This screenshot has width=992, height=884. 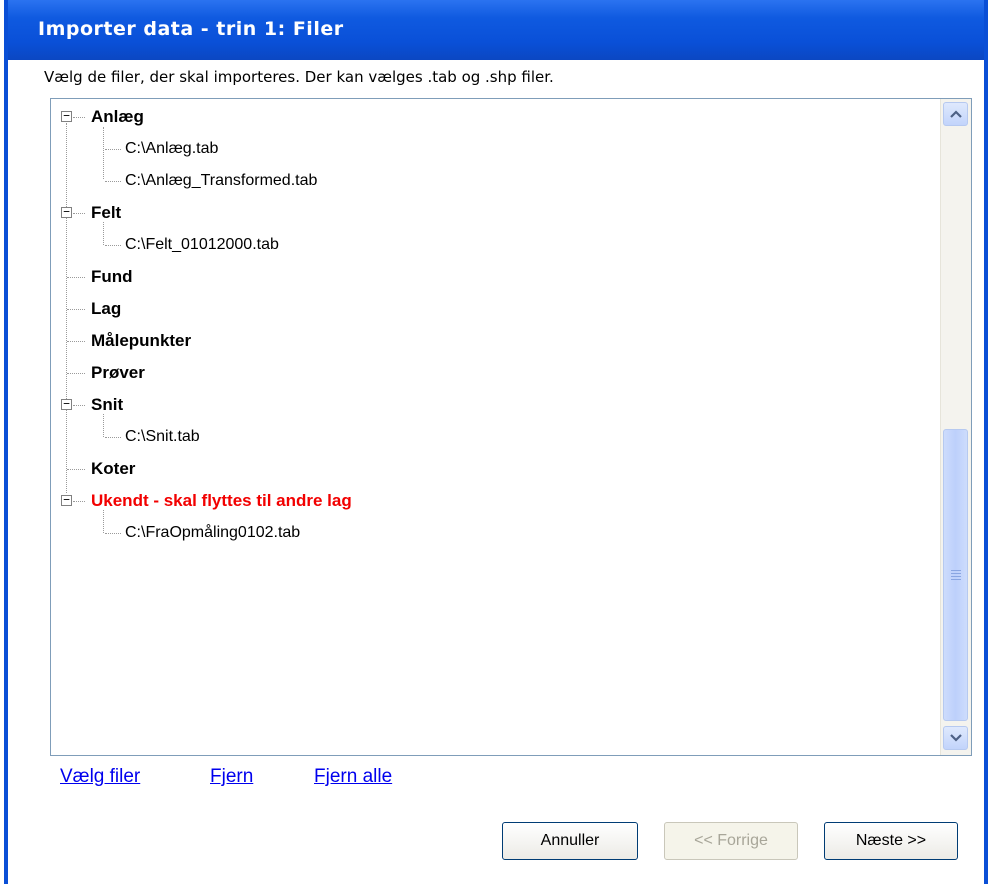 What do you see at coordinates (106, 309) in the screenshot?
I see `tree-node-lag: Lag` at bounding box center [106, 309].